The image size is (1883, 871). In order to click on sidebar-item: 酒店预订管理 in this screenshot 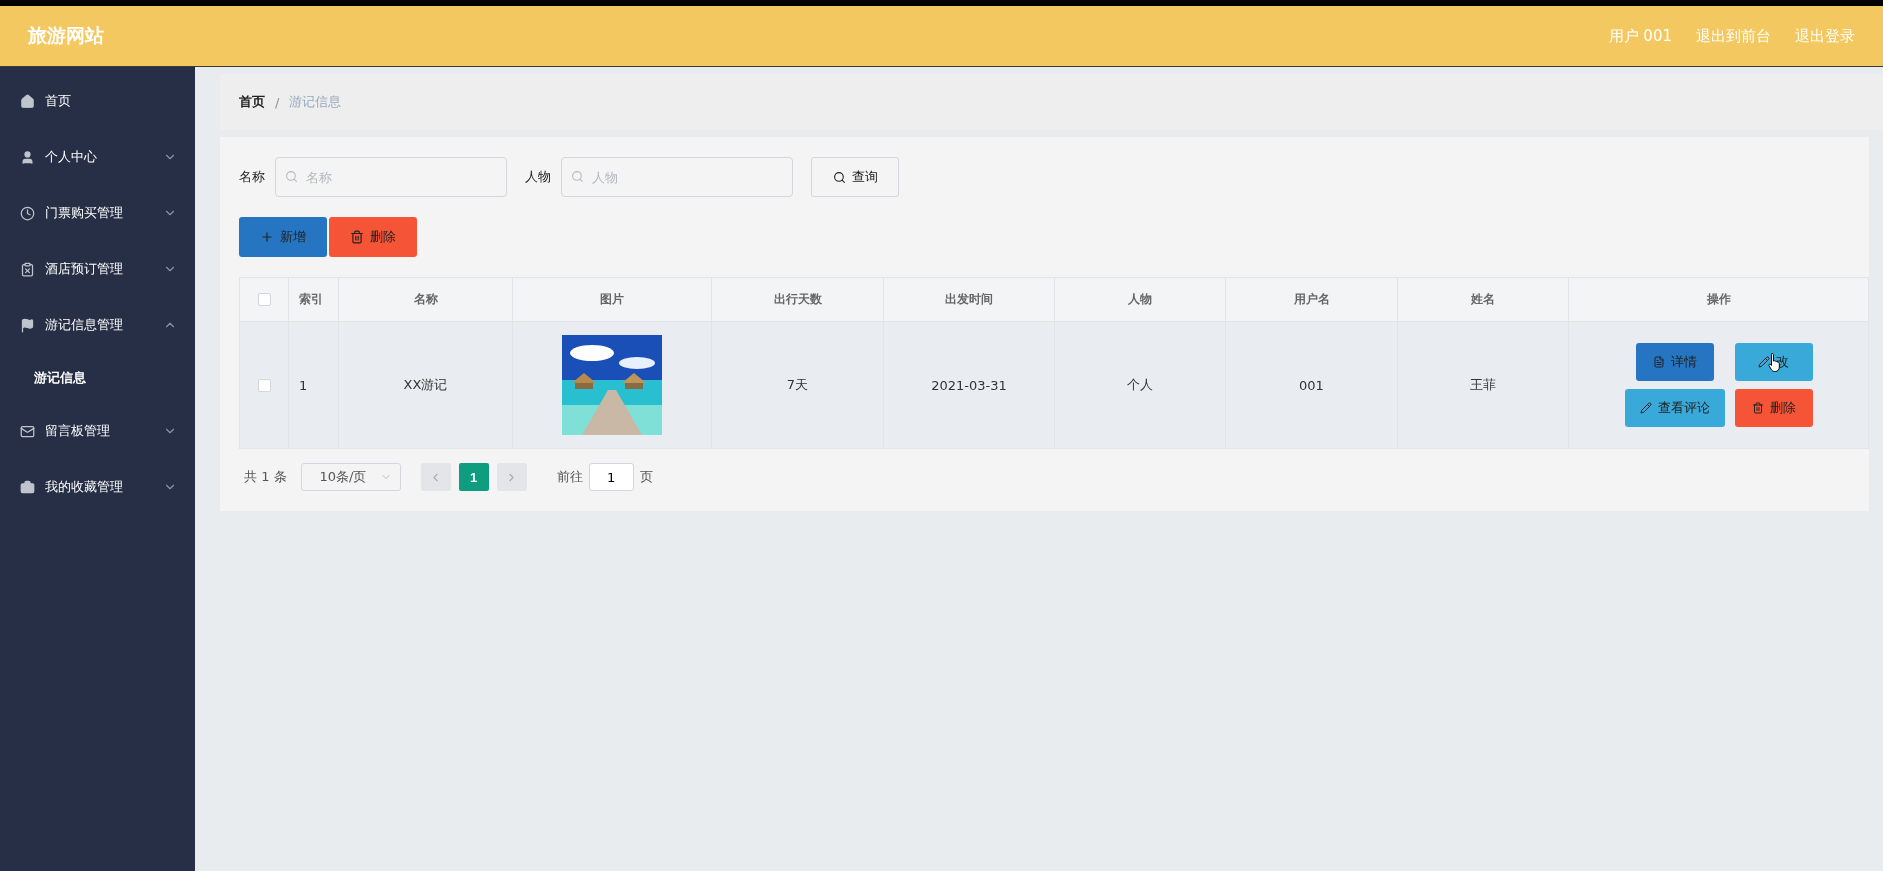, I will do `click(97, 269)`.